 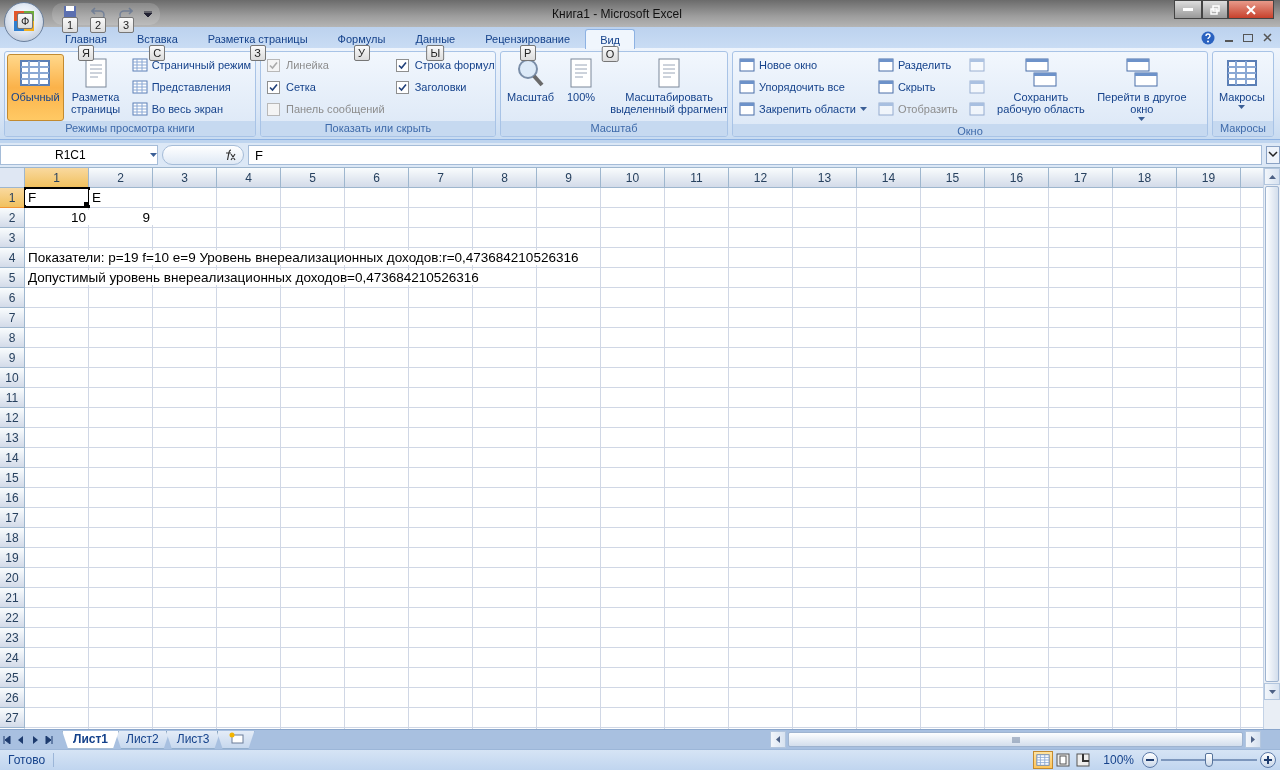 I want to click on checkbox: Сетка, so click(x=326, y=87).